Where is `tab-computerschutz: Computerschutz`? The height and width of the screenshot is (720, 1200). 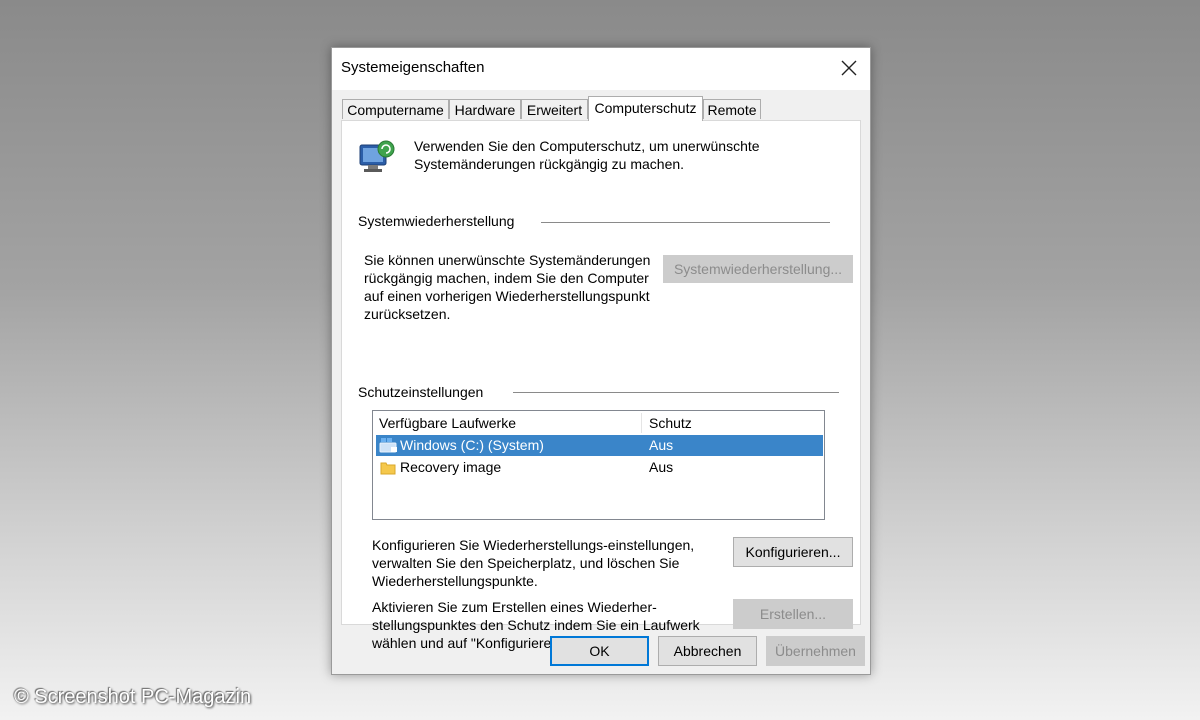
tab-computerschutz: Computerschutz is located at coordinates (645, 108).